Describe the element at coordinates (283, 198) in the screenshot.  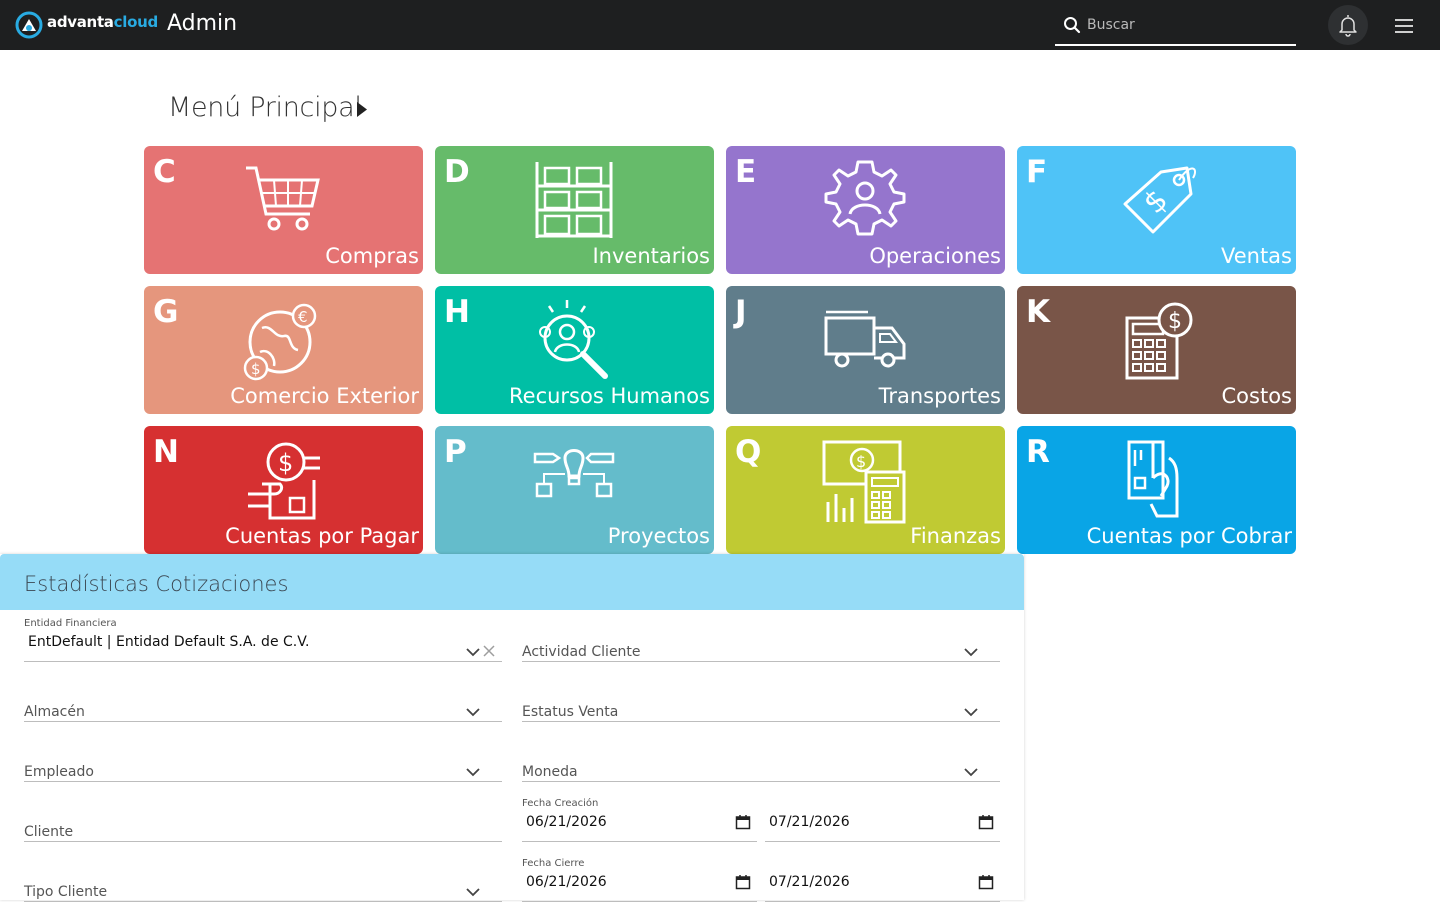
I see `shopping-cart-icon` at that location.